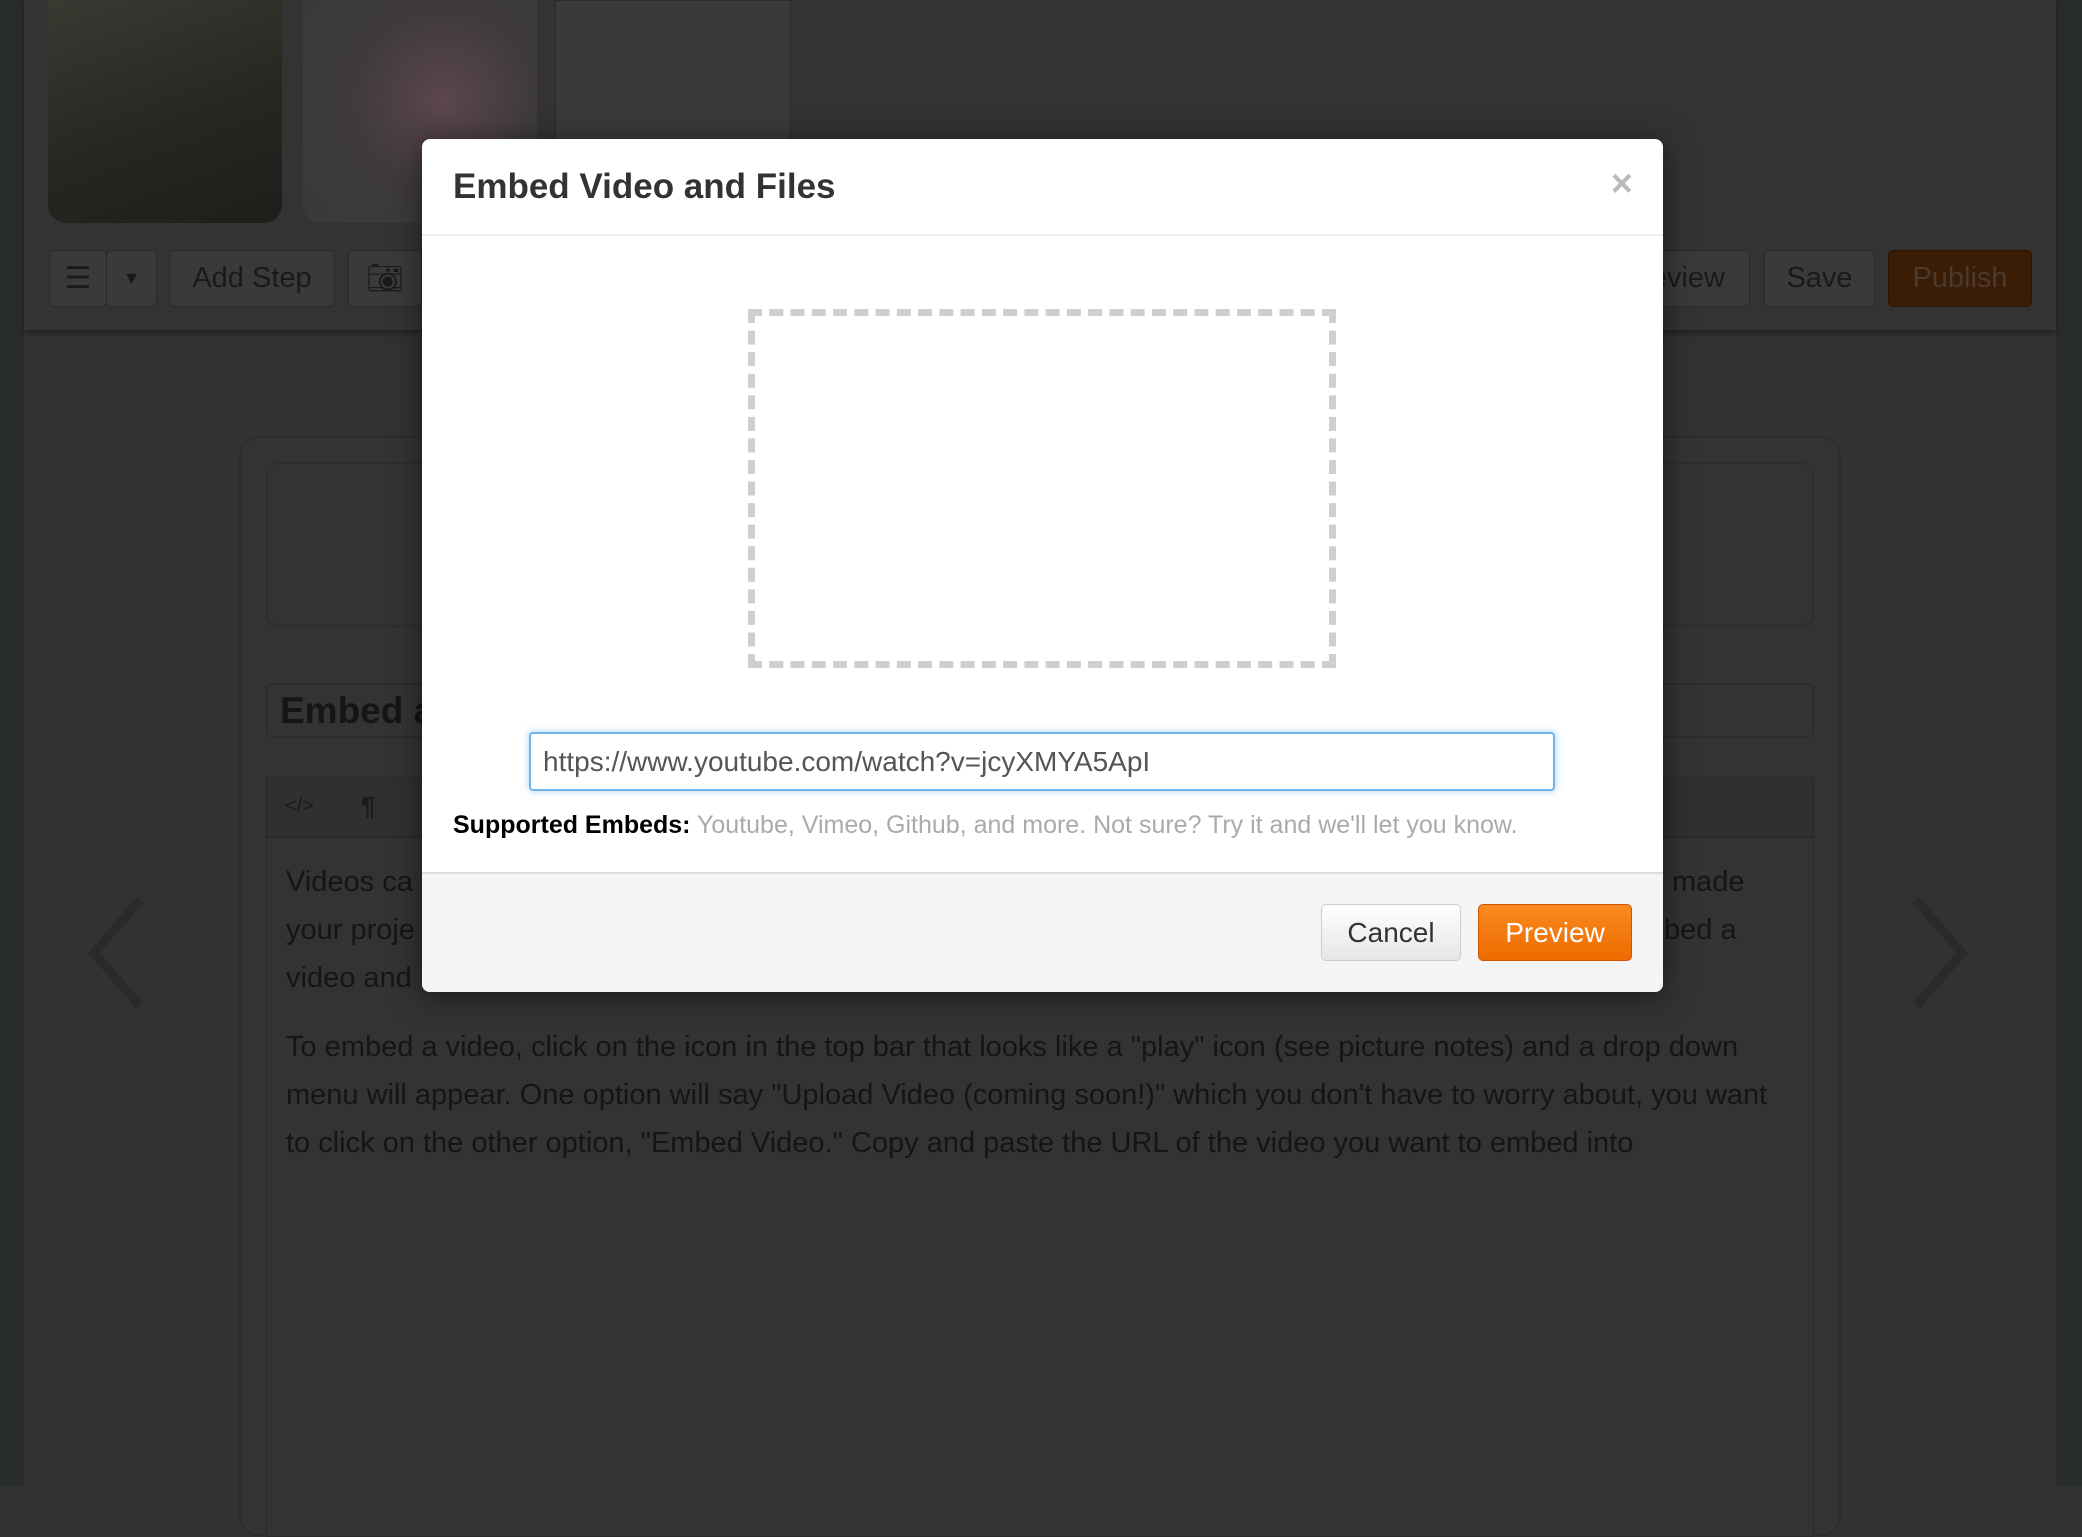 This screenshot has height=1537, width=2082. I want to click on embed-preview-placeholder, so click(1042, 488).